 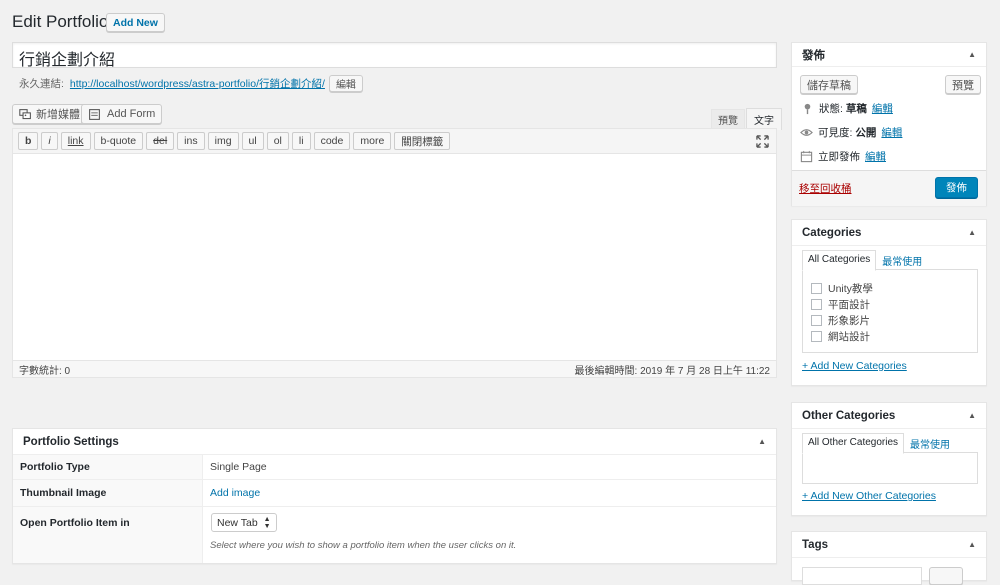 I want to click on eye-icon, so click(x=806, y=132).